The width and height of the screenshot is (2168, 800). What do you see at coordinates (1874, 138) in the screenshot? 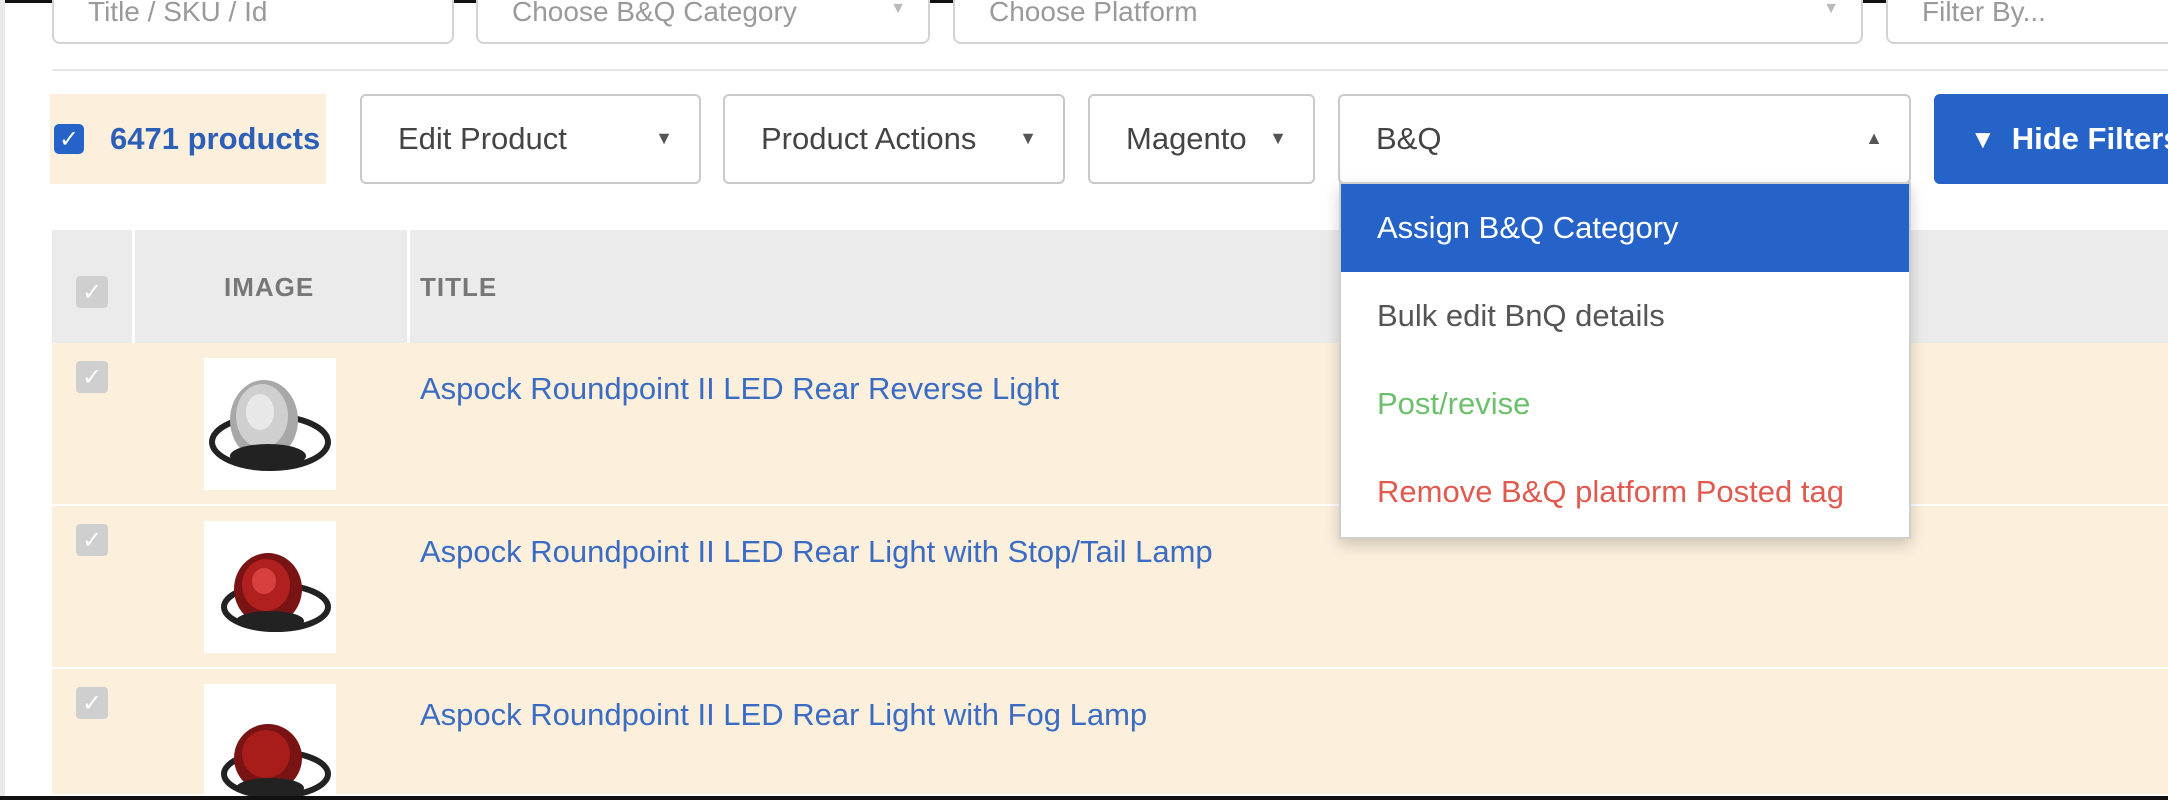
I see `chevron-up-icon: ▲` at bounding box center [1874, 138].